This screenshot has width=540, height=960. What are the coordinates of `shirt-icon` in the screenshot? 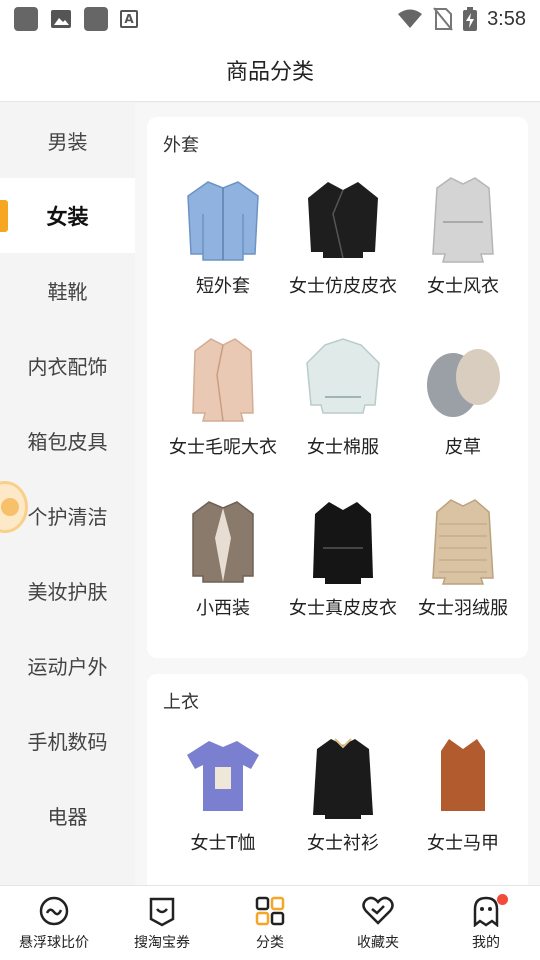 It's located at (343, 775).